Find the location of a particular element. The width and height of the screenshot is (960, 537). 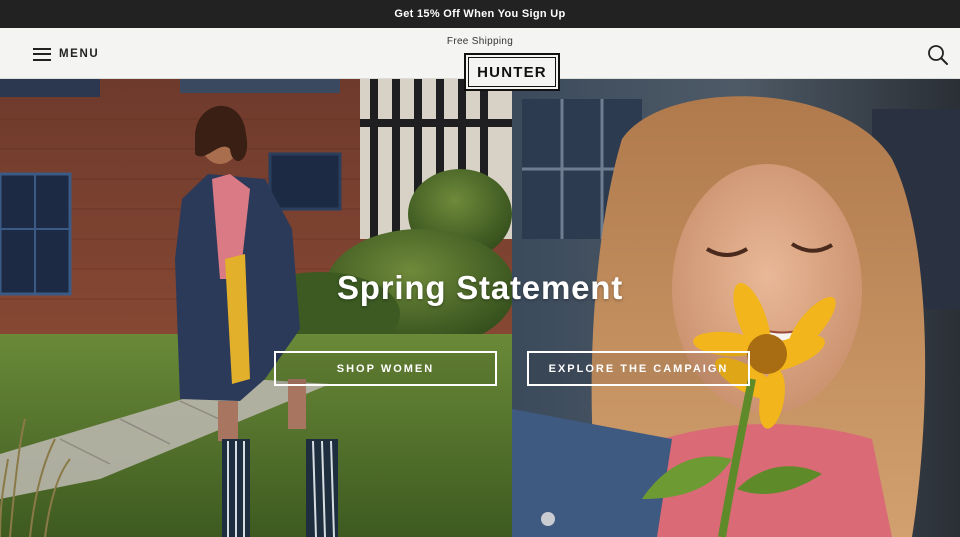

search-button is located at coordinates (938, 55).